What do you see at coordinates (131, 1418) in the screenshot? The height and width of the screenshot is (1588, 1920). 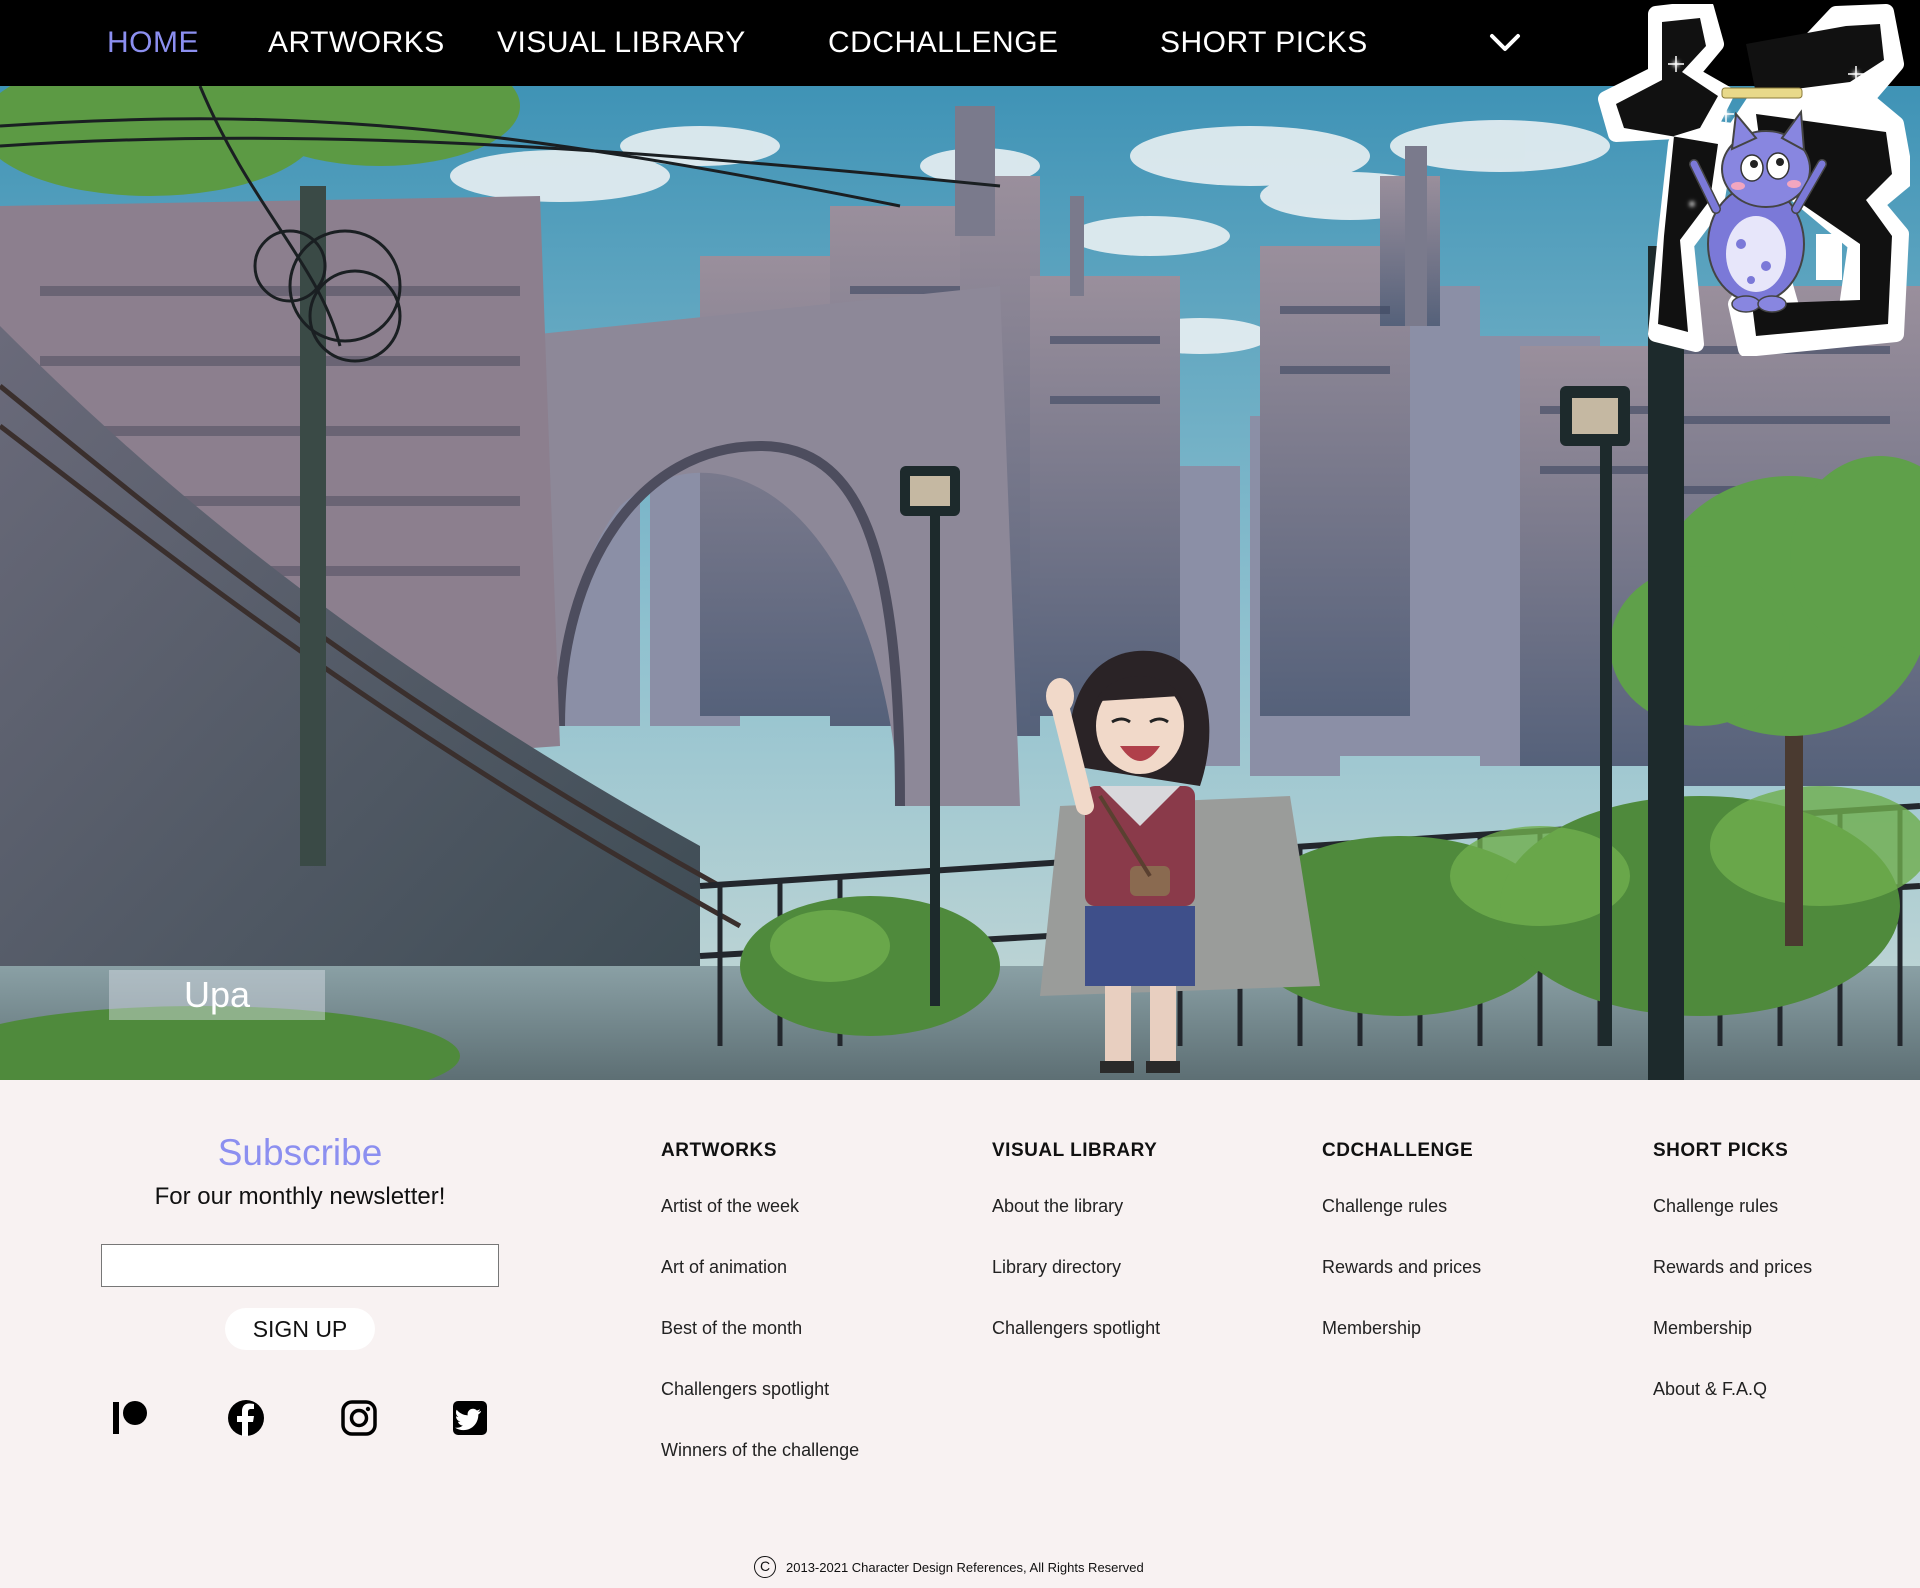 I see `patreon-icon` at bounding box center [131, 1418].